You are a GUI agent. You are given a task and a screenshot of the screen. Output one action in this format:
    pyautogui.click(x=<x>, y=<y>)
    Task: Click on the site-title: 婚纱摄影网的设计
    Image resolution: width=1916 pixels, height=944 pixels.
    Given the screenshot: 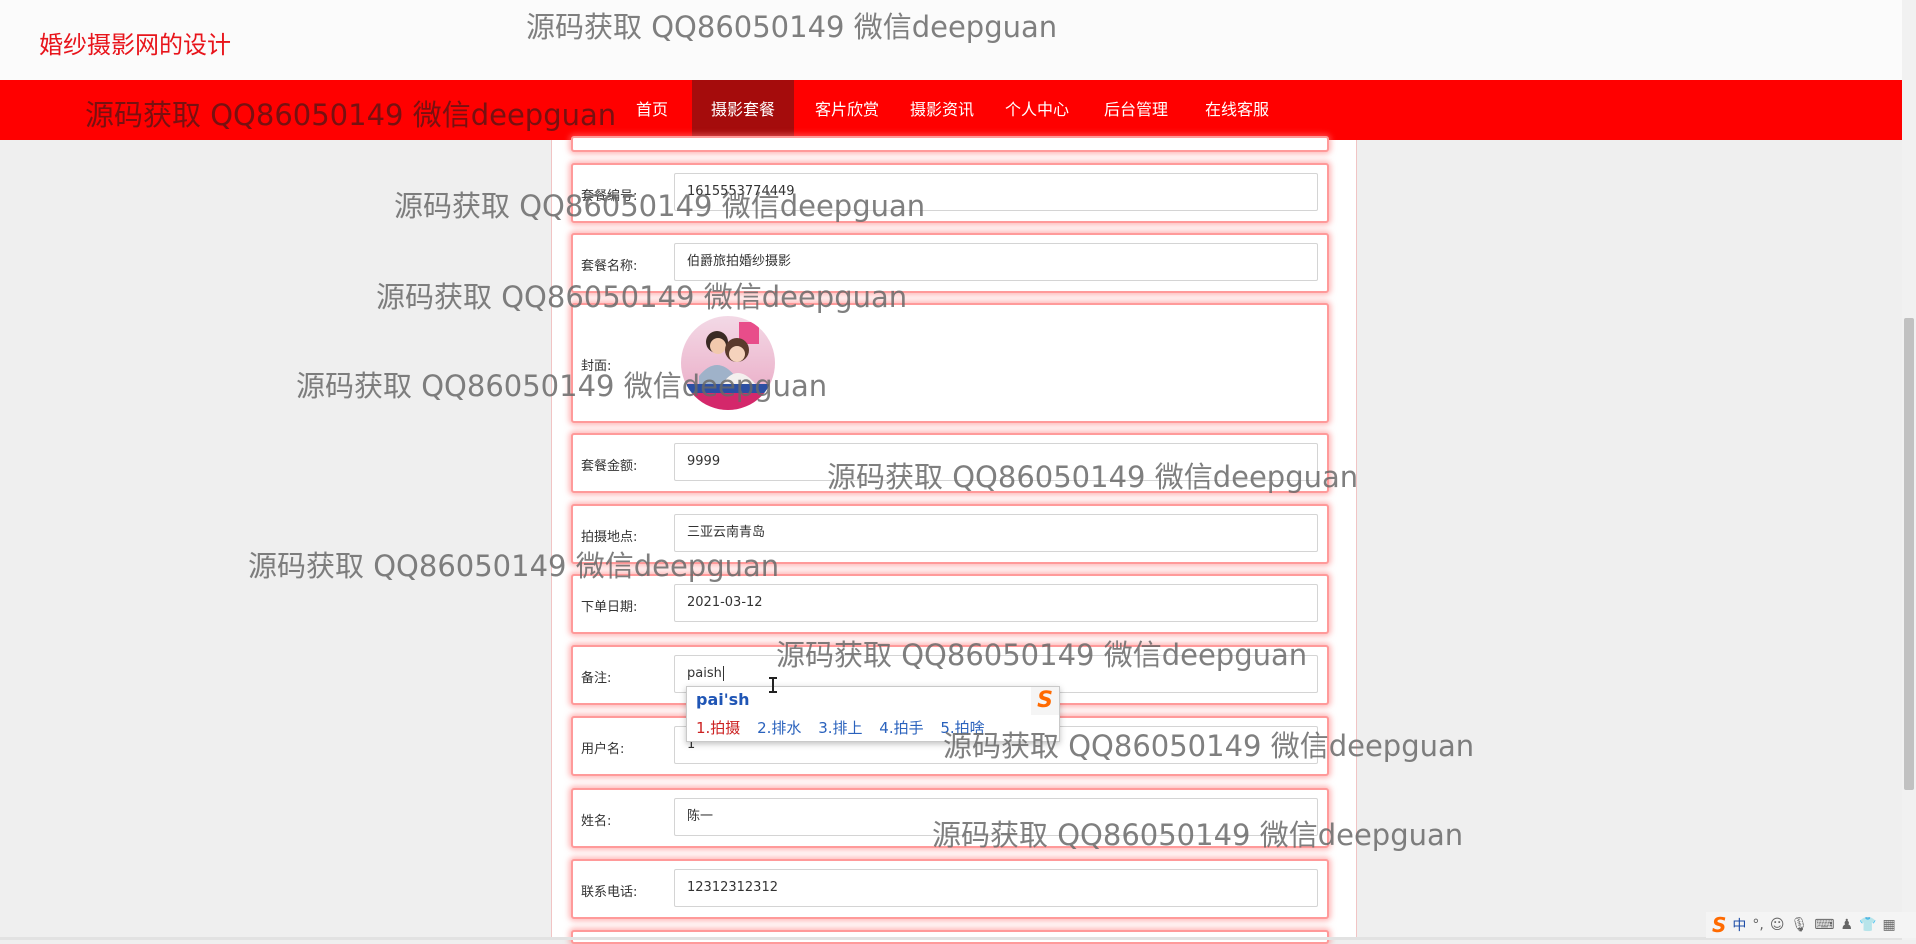 What is the action you would take?
    pyautogui.click(x=135, y=42)
    